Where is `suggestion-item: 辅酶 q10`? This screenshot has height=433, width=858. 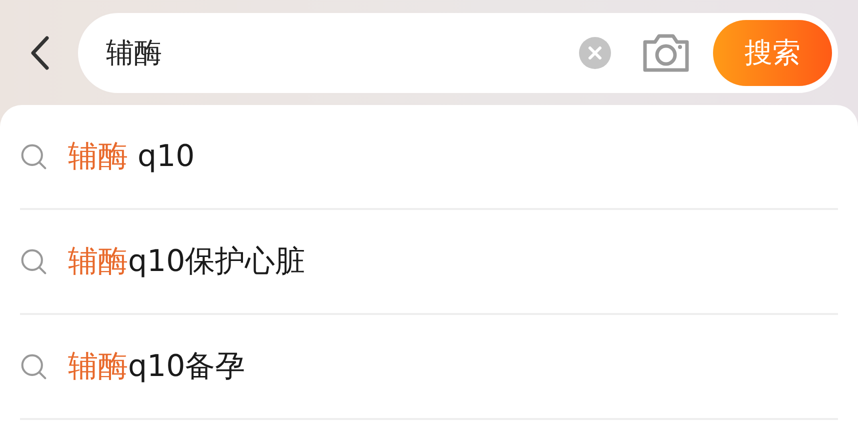
suggestion-item: 辅酶 q10 is located at coordinates (131, 156).